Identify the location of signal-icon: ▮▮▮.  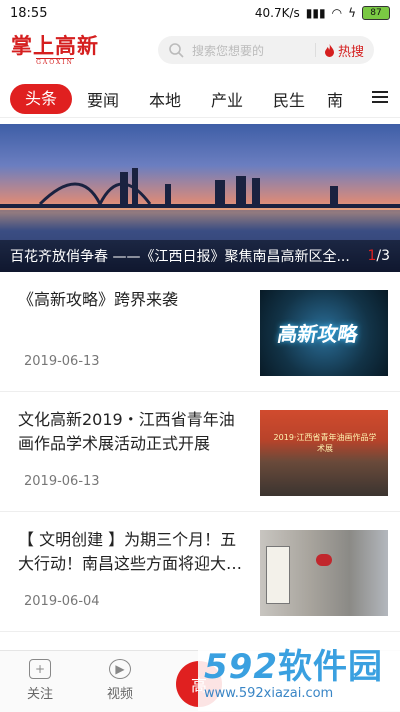
(315, 13).